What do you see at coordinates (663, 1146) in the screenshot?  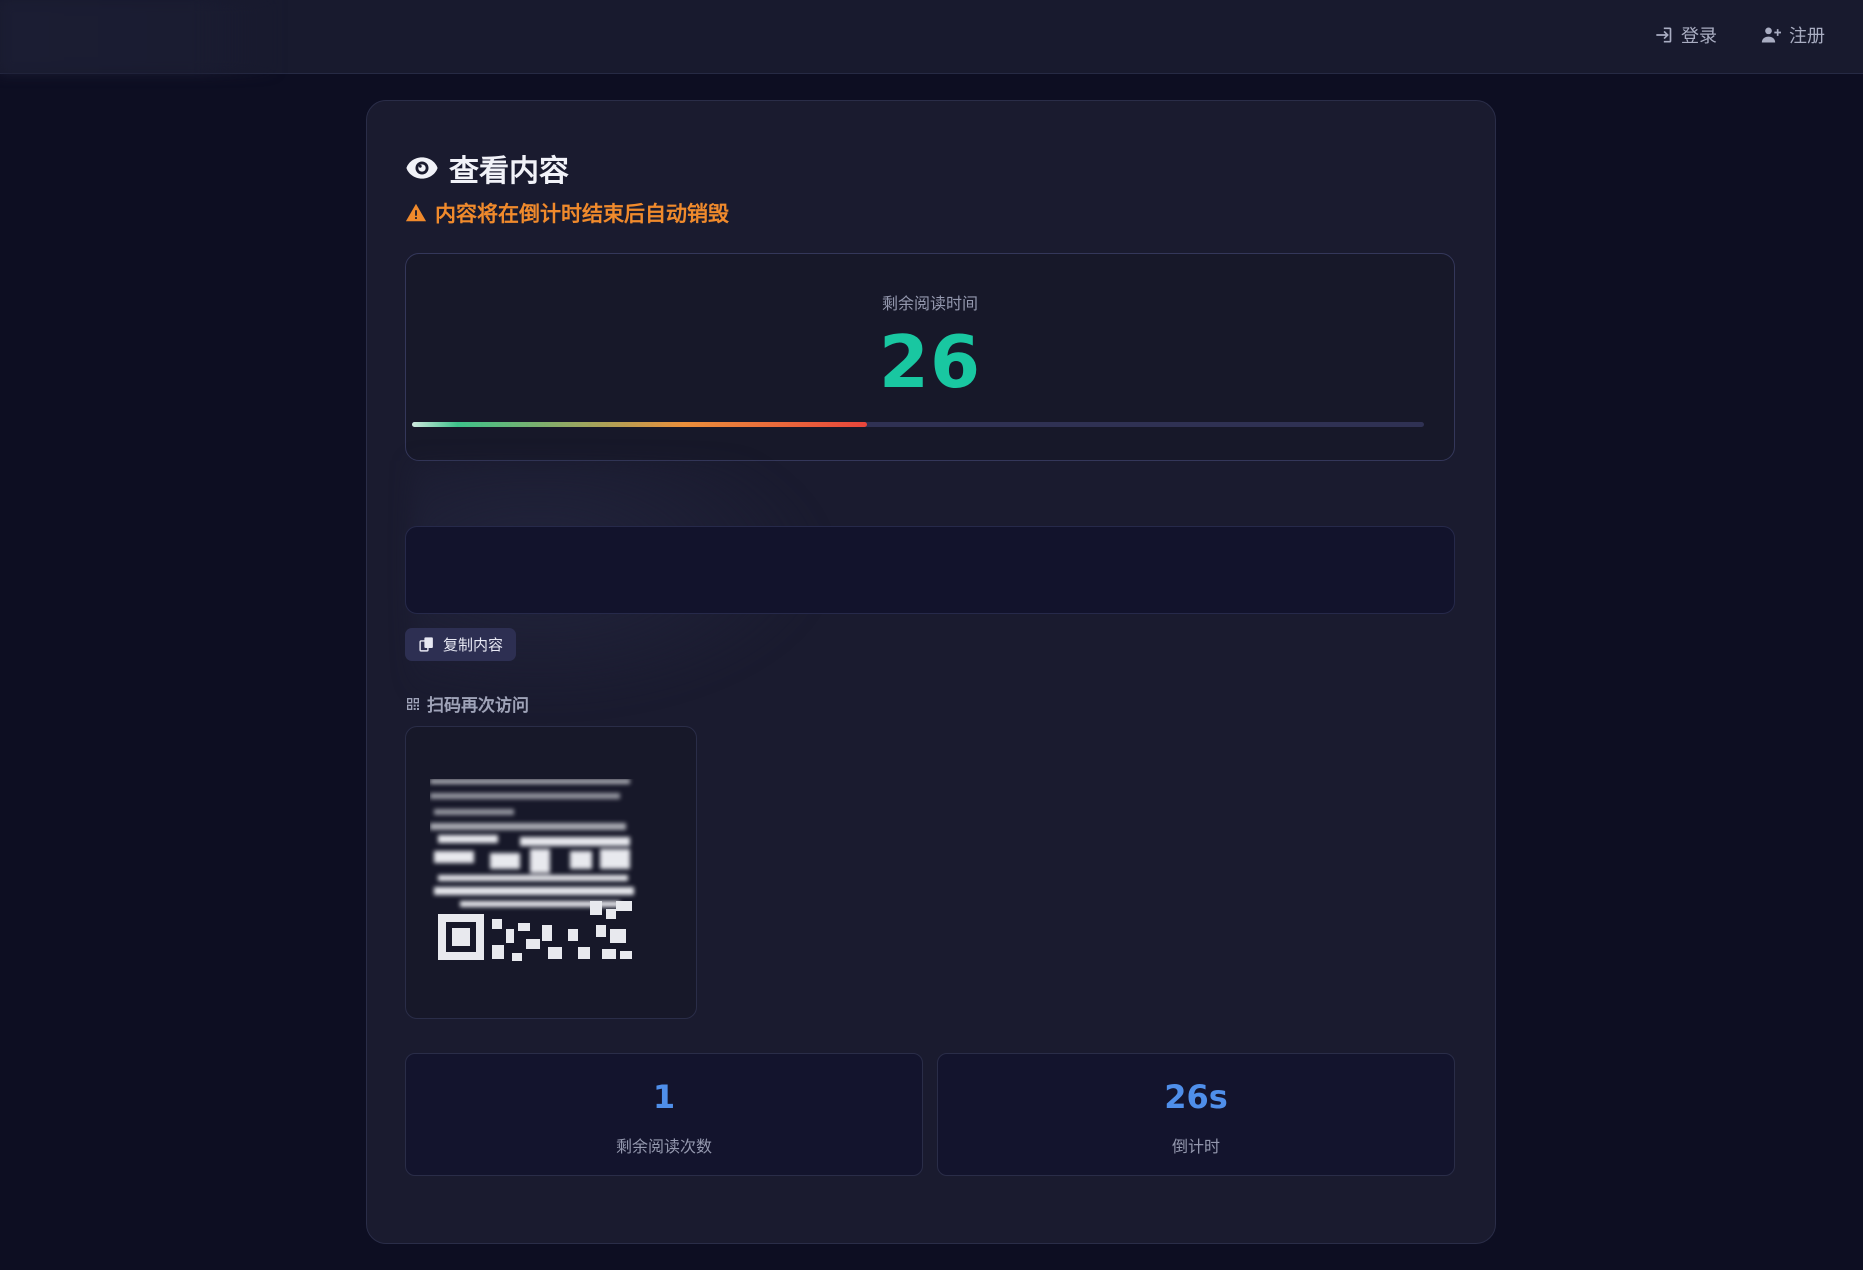 I see `remaining-reads-label: 剩余阅读次数` at bounding box center [663, 1146].